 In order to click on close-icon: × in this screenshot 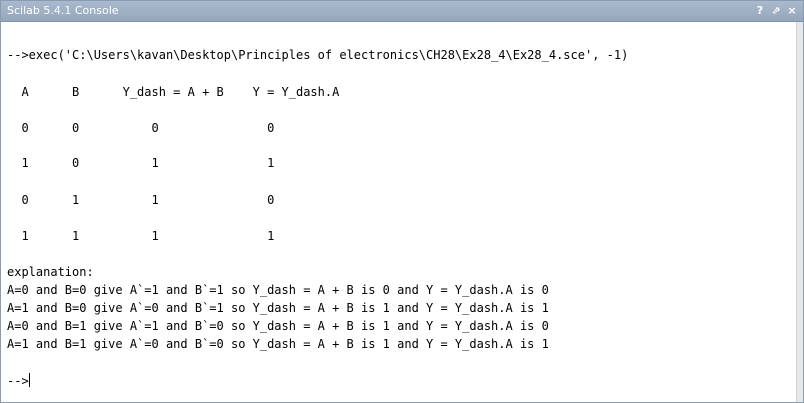, I will do `click(792, 10)`.